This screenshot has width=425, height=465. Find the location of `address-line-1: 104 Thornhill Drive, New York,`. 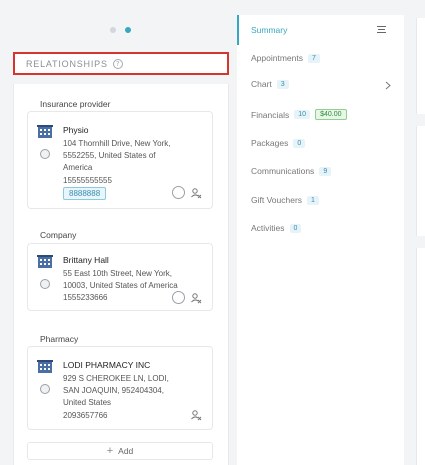

address-line-1: 104 Thornhill Drive, New York, is located at coordinates (117, 143).